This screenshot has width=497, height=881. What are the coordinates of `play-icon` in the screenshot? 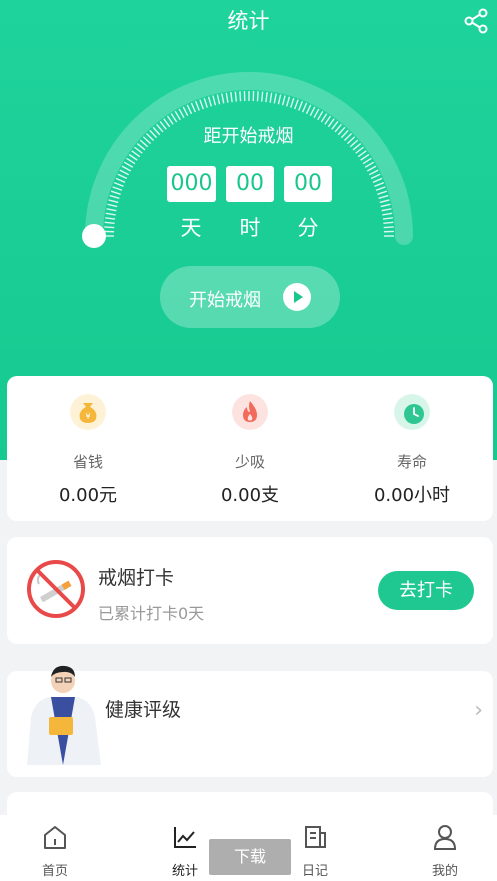 It's located at (297, 297).